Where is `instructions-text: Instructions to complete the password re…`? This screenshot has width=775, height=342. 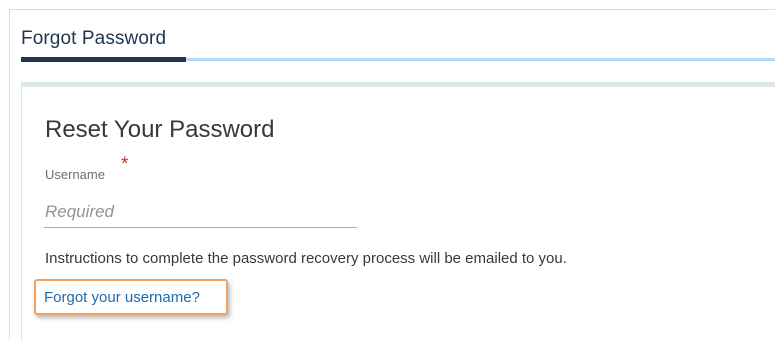 instructions-text: Instructions to complete the password re… is located at coordinates (306, 258).